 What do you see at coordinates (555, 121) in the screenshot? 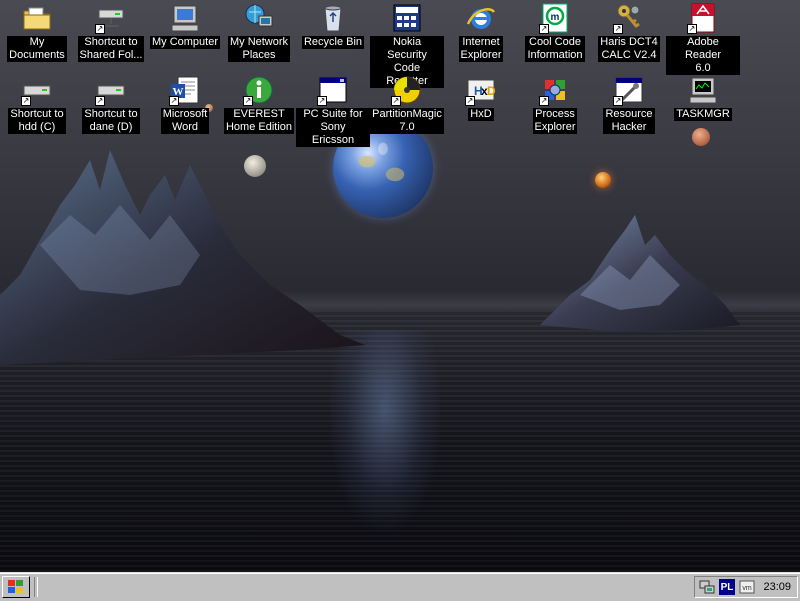
I see `icon-label: Process Explorer` at bounding box center [555, 121].